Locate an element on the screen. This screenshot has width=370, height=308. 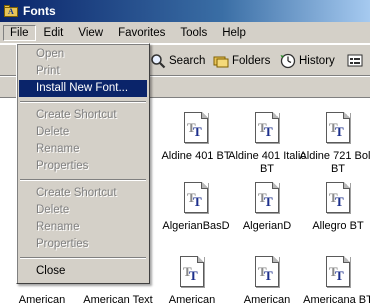
history-button: History is located at coordinates (307, 61).